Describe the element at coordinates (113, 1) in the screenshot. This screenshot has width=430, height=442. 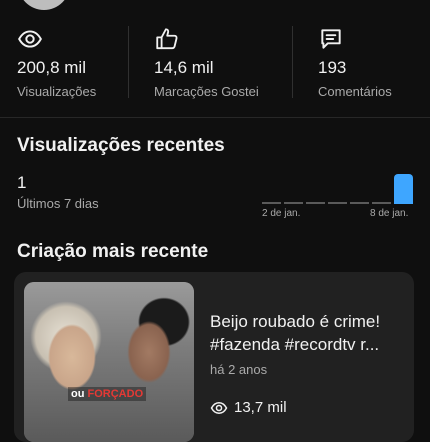
I see `subscribers-label: inscritos` at that location.